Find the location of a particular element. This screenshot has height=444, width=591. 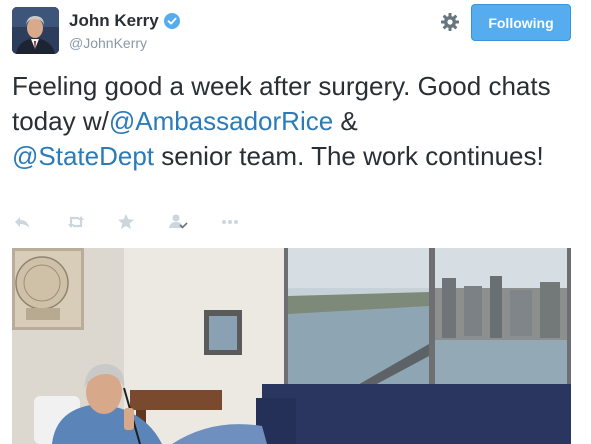

author-handle: @JohnKerry is located at coordinates (124, 43).